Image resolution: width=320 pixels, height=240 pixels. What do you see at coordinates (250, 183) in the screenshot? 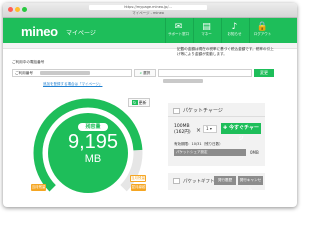
I see `issue-cancel-button: 発行キャンセル` at bounding box center [250, 183].